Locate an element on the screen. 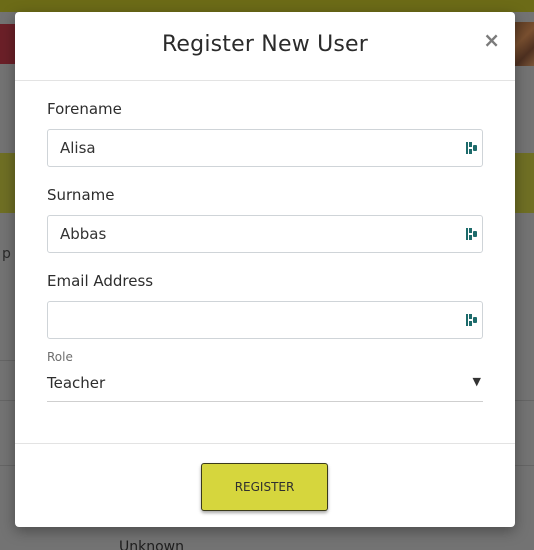 This screenshot has height=550, width=534. background-partial-text: p is located at coordinates (6, 254).